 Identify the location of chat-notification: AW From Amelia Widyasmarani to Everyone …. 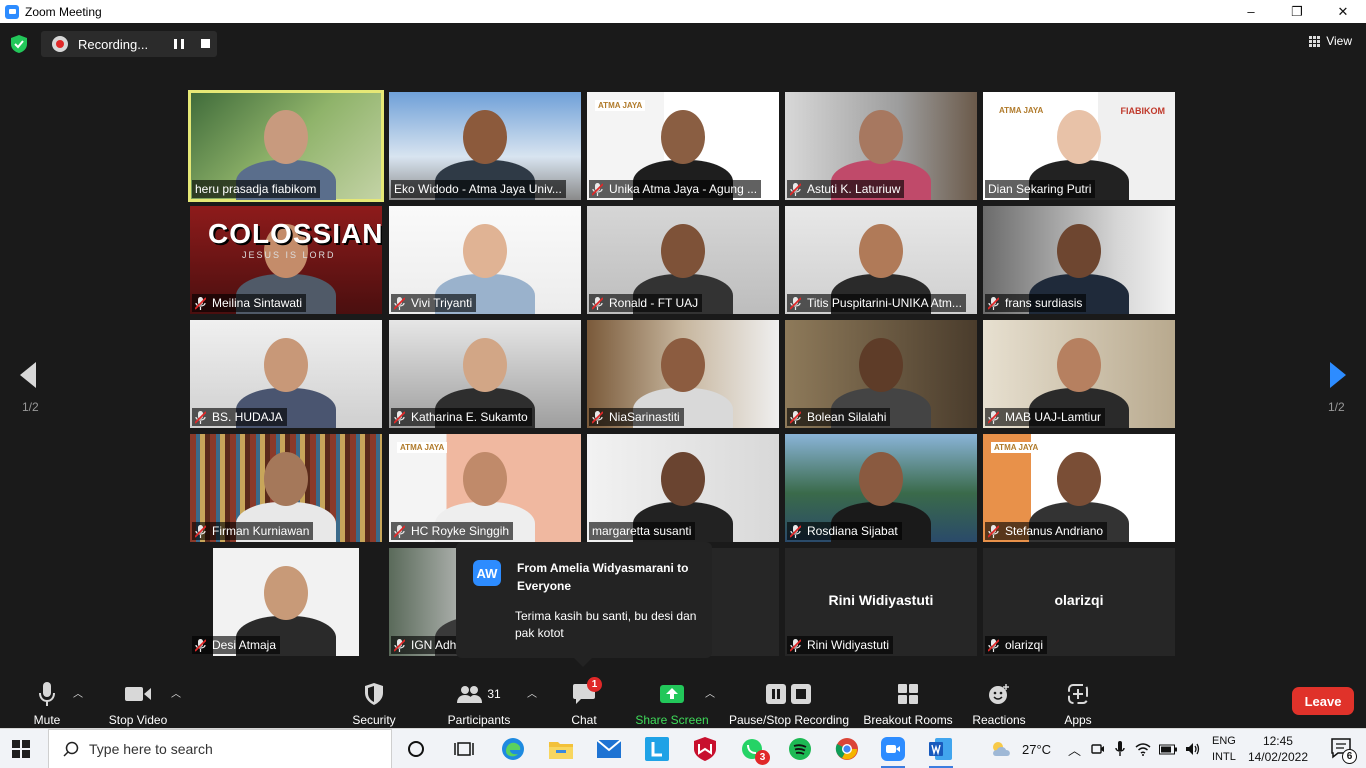
(584, 604).